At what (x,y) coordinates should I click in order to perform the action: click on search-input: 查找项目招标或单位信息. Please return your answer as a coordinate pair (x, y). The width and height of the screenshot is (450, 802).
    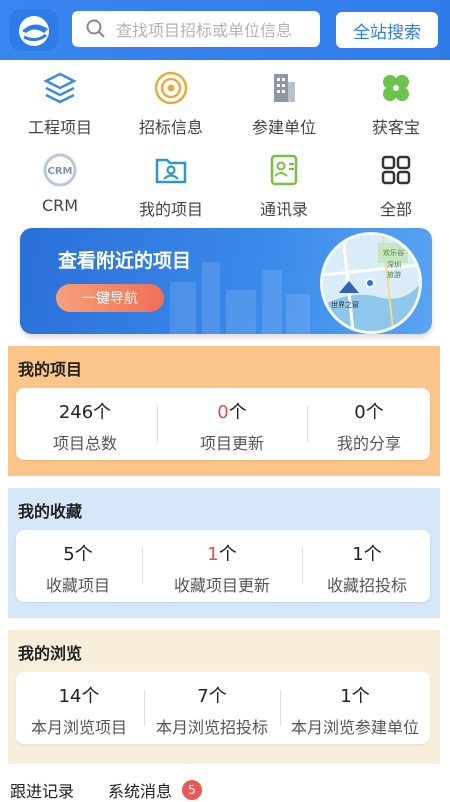
    Looking at the image, I should click on (196, 29).